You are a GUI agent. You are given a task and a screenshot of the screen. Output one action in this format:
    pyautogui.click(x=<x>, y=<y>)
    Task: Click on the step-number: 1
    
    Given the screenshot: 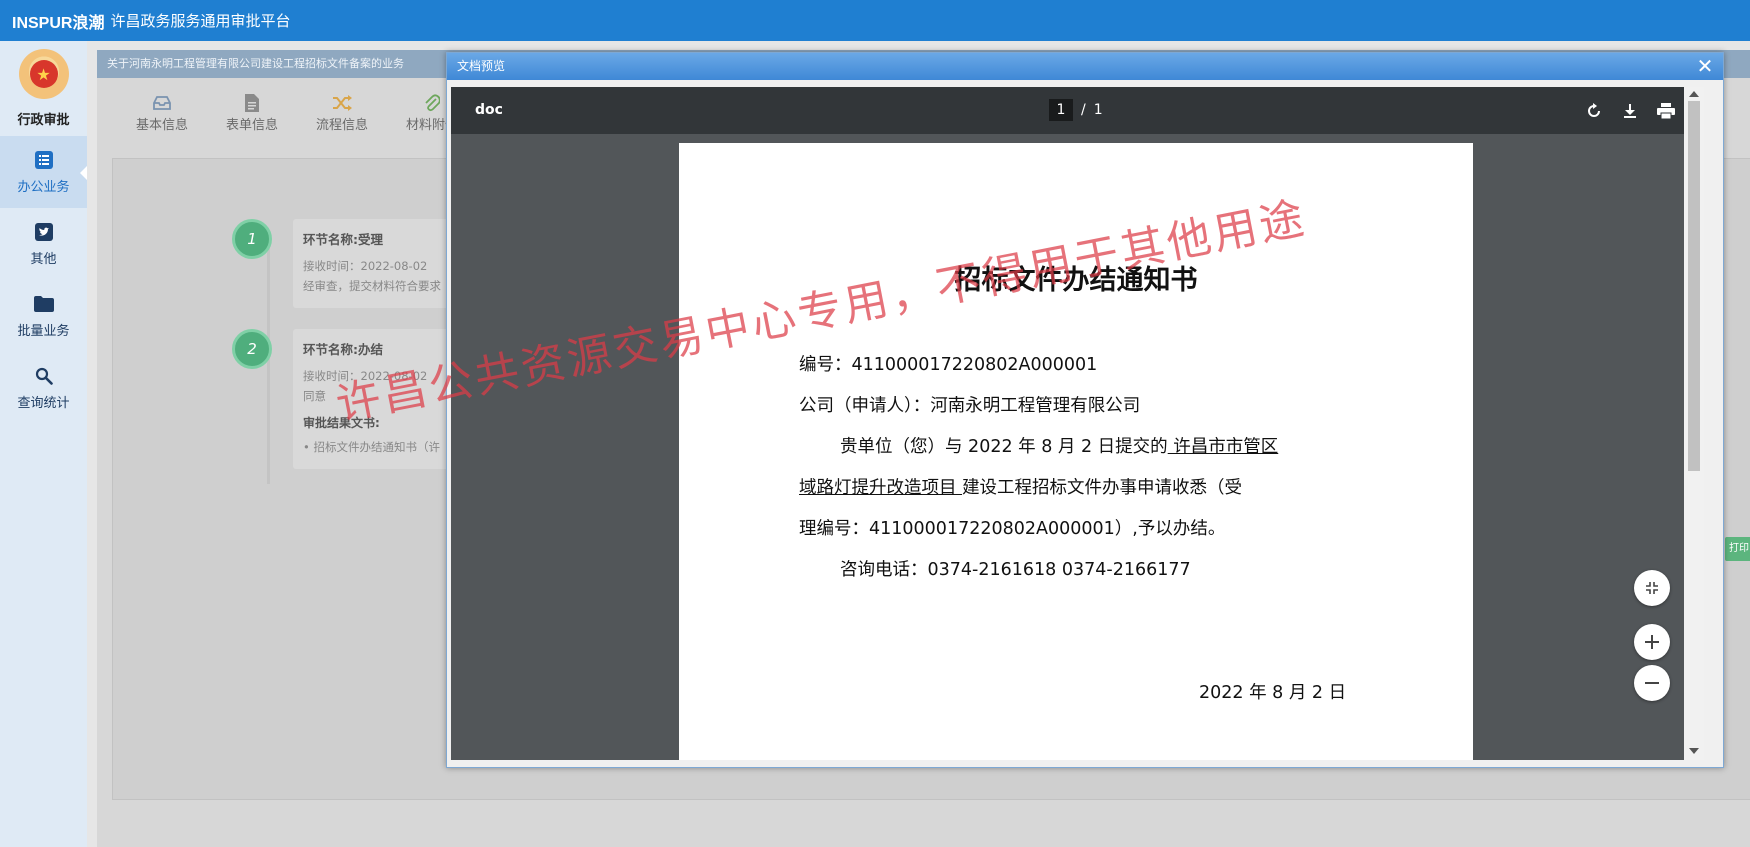 What is the action you would take?
    pyautogui.click(x=252, y=239)
    